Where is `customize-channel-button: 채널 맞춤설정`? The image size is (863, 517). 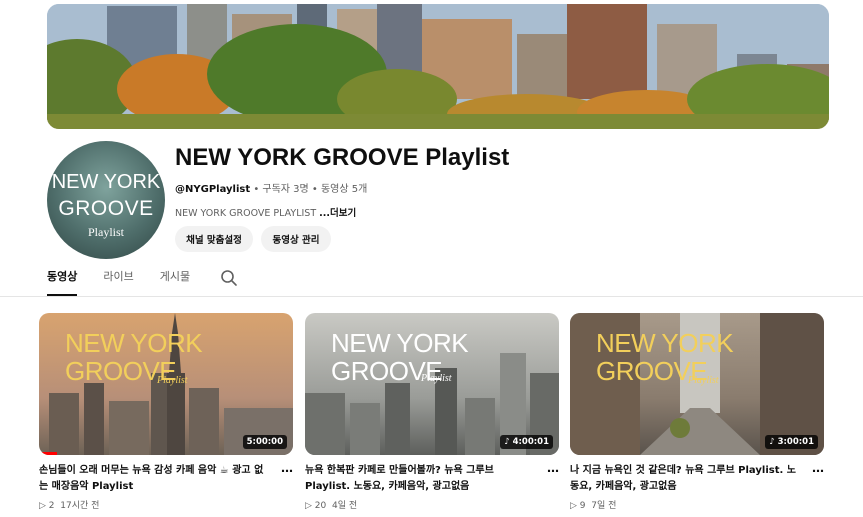 customize-channel-button: 채널 맞춤설정 is located at coordinates (214, 239).